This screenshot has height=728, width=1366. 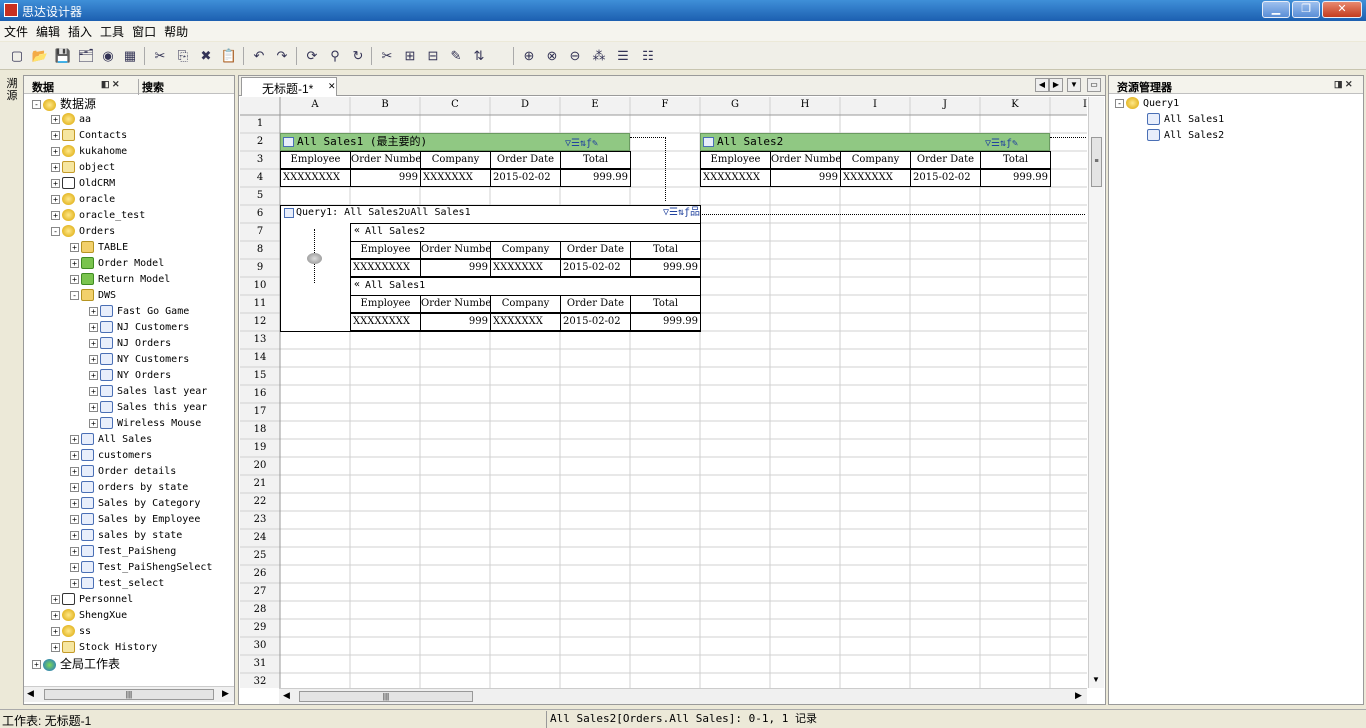 I want to click on tree-node: + Test_PaiSheng, so click(x=123, y=552).